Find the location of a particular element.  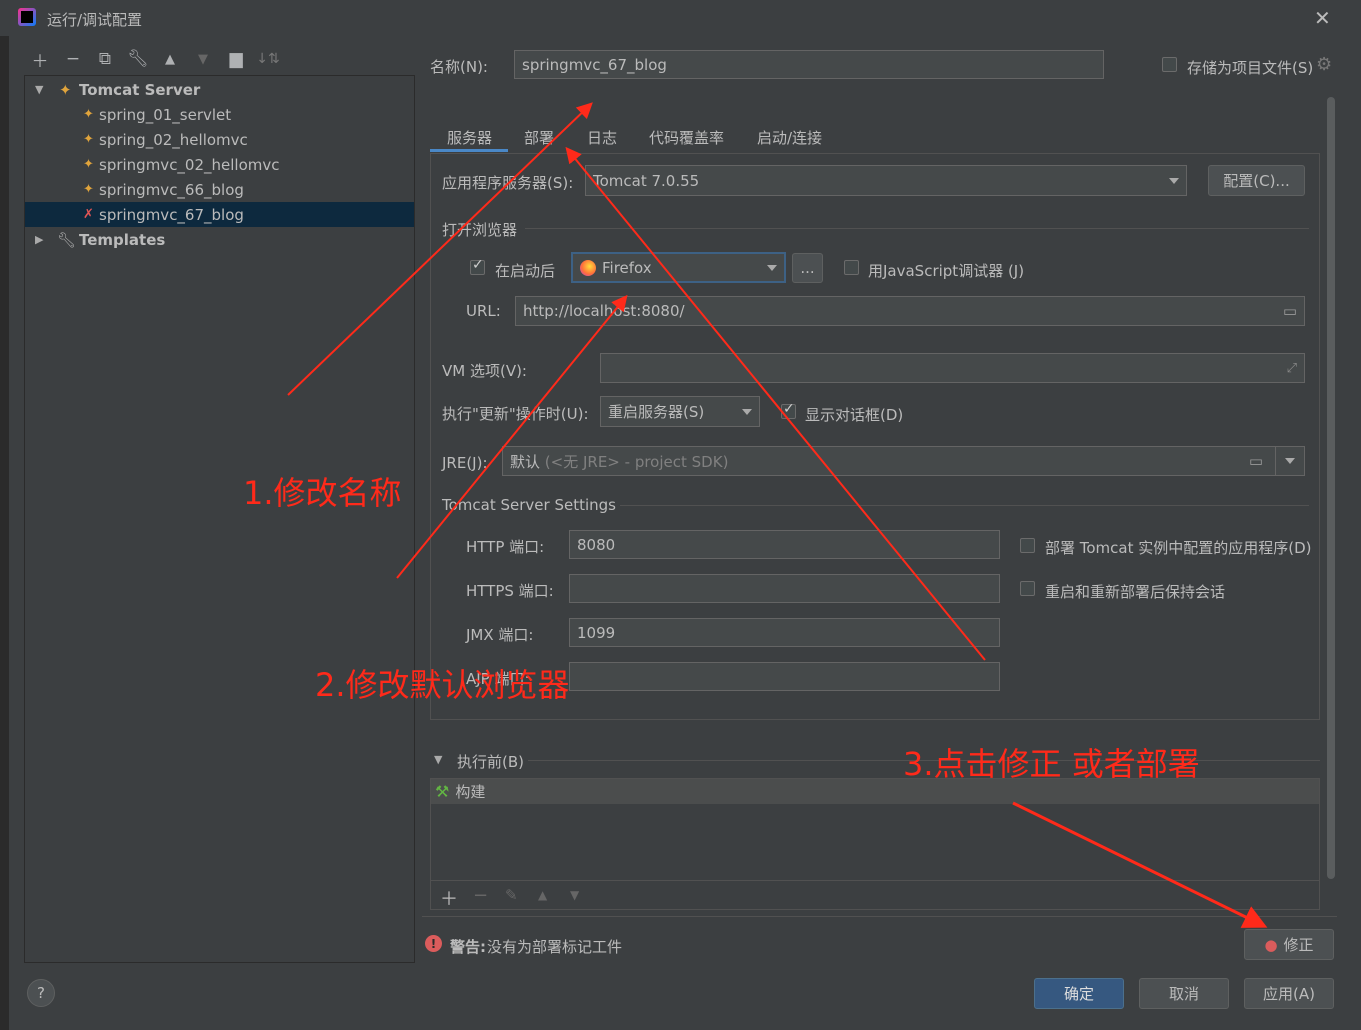

arrow-to-name is located at coordinates (440, 249).